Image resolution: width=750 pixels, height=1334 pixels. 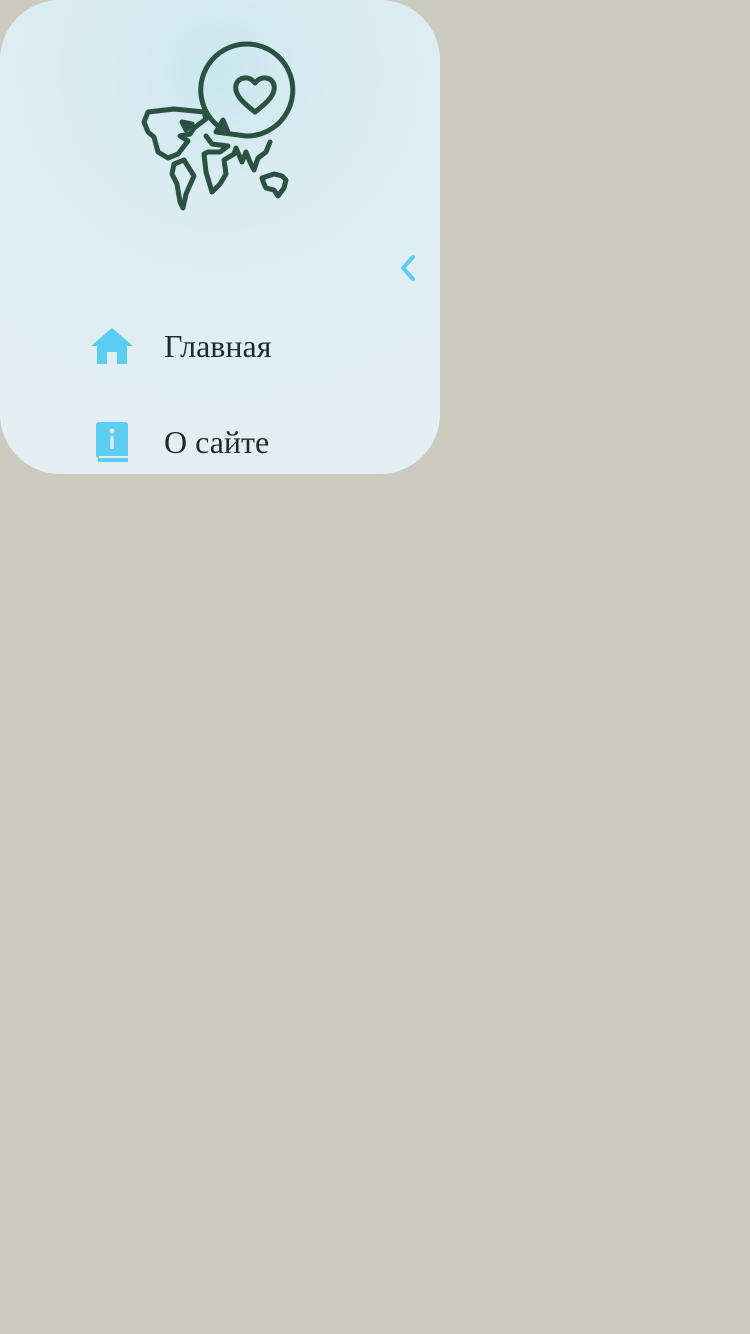 I want to click on nav-item-home: Главная, so click(x=220, y=344).